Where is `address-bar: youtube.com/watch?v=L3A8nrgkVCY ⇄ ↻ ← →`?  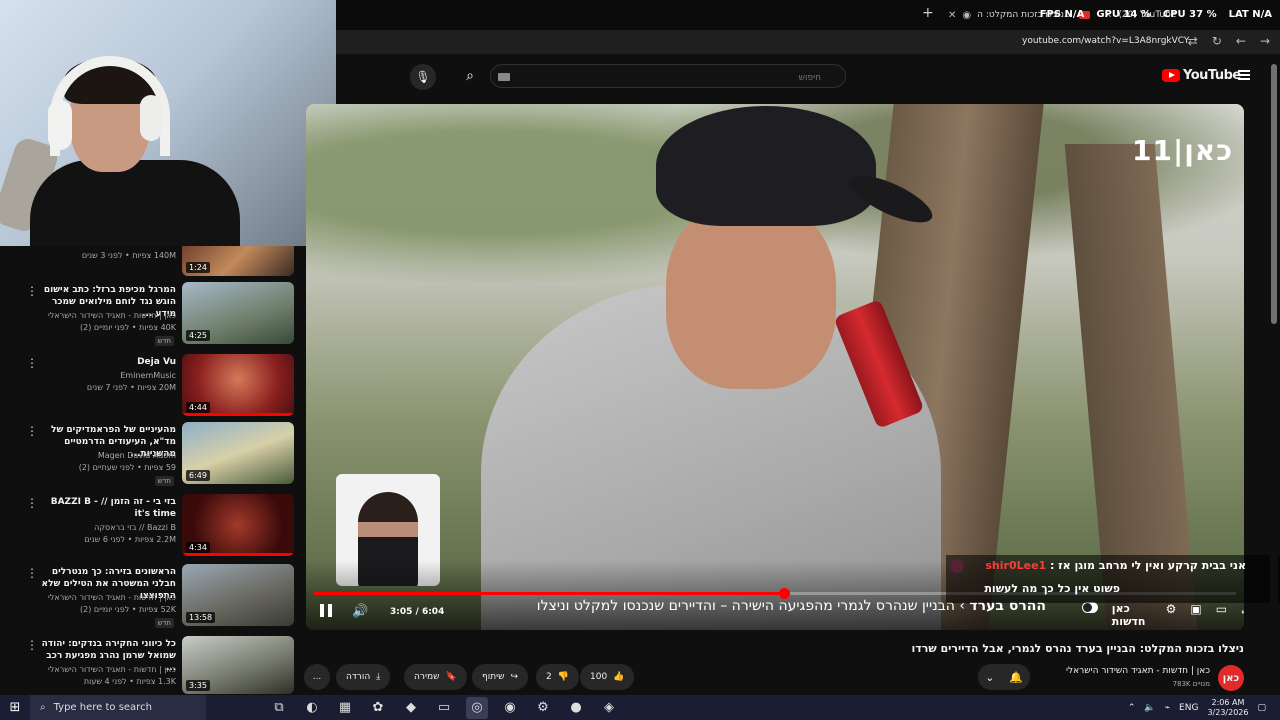 address-bar: youtube.com/watch?v=L3A8nrgkVCY ⇄ ↻ ← → is located at coordinates (808, 42).